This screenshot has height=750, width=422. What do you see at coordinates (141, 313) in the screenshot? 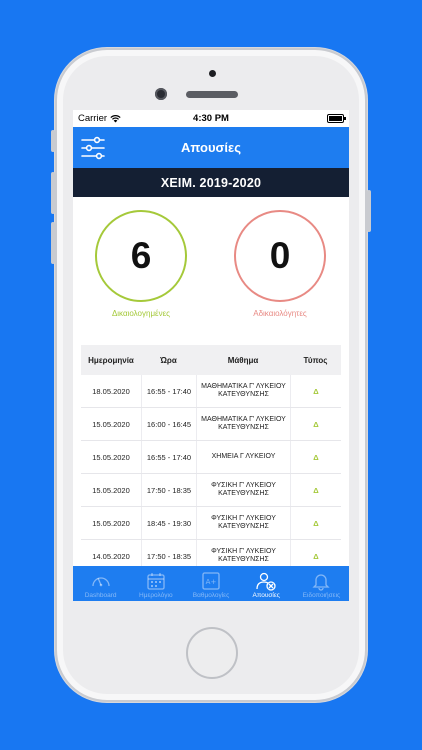
I see `justified-label: Δικαιολογημένες` at bounding box center [141, 313].